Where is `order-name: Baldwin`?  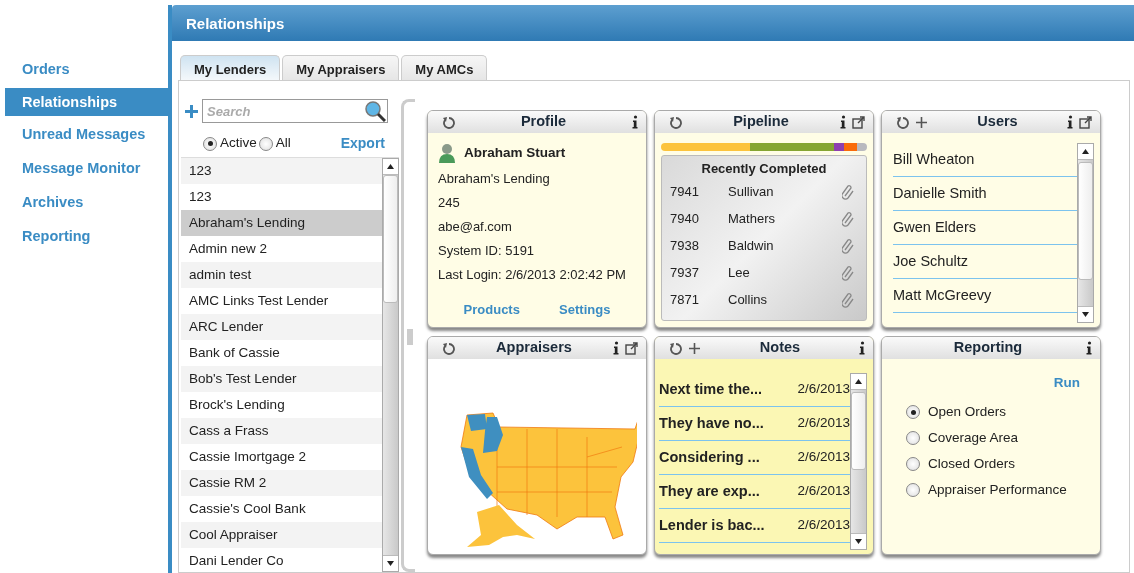
order-name: Baldwin is located at coordinates (751, 246).